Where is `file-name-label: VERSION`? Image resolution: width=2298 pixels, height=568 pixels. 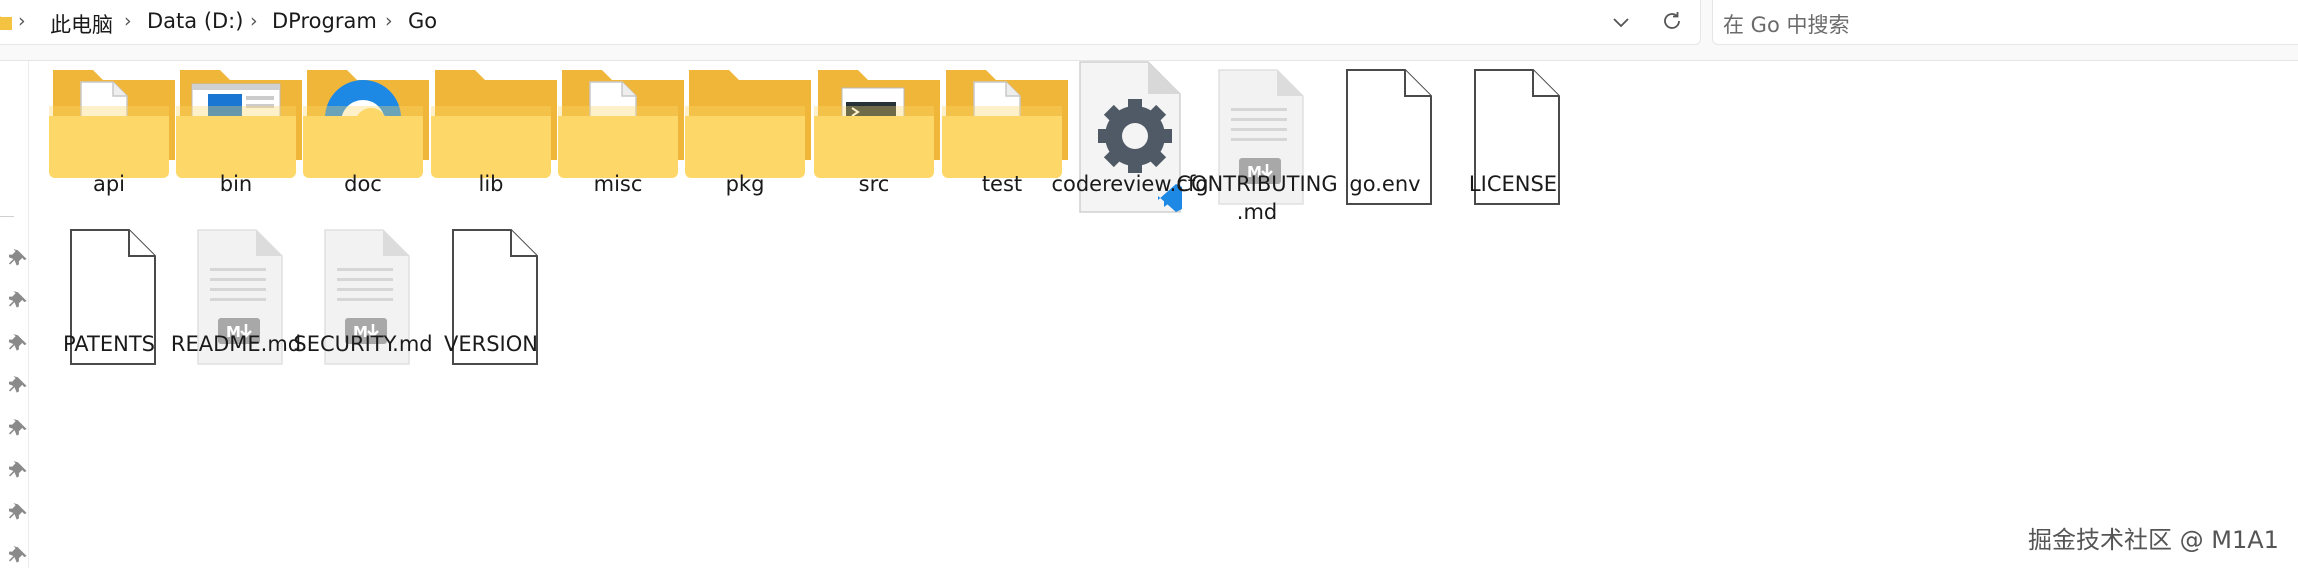 file-name-label: VERSION is located at coordinates (491, 344).